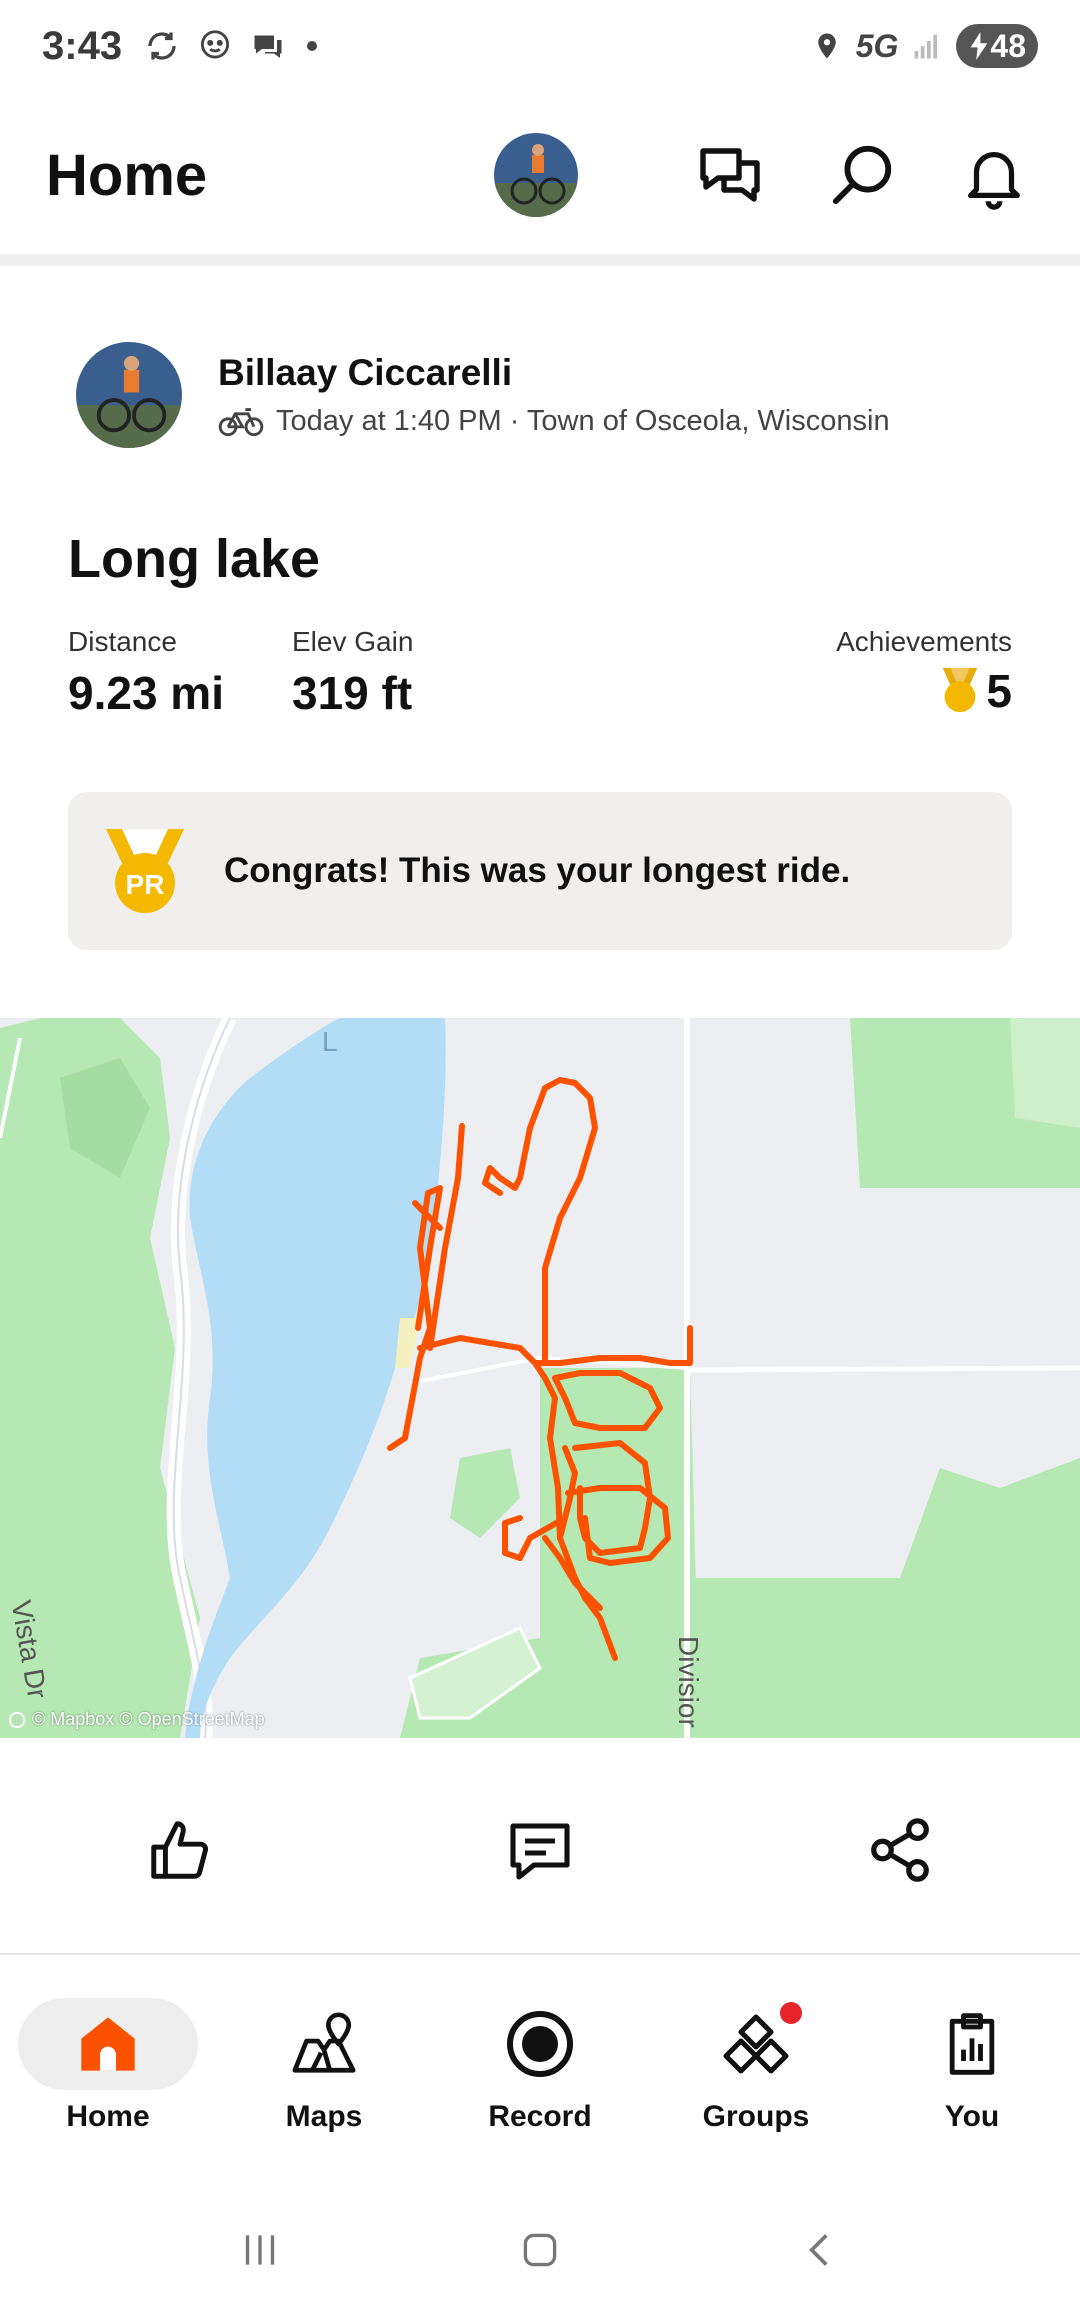 Image resolution: width=1080 pixels, height=2316 pixels. I want to click on you-icon, so click(972, 2044).